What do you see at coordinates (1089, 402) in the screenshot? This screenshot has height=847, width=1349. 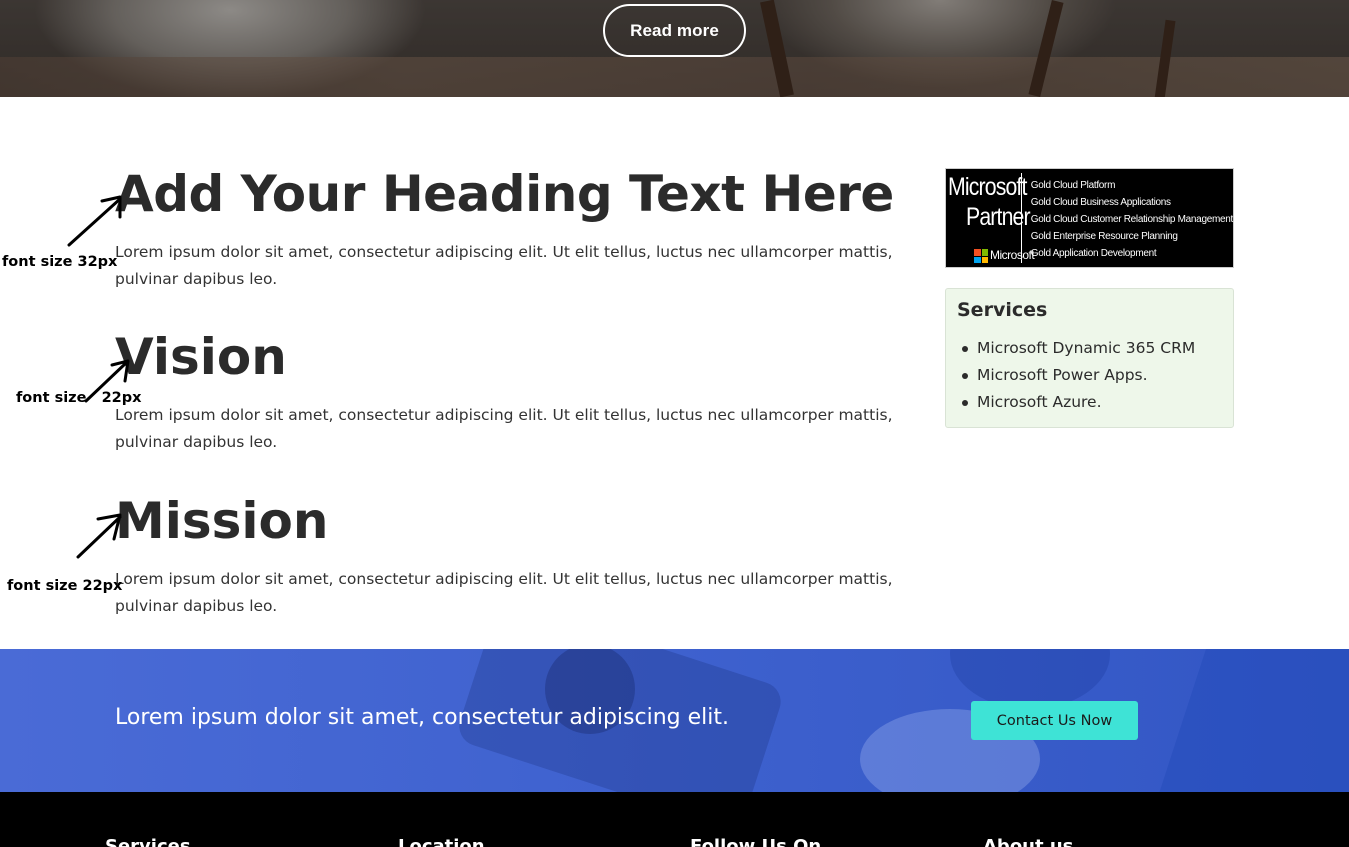 I see `service-item: Microsoft Azure.` at bounding box center [1089, 402].